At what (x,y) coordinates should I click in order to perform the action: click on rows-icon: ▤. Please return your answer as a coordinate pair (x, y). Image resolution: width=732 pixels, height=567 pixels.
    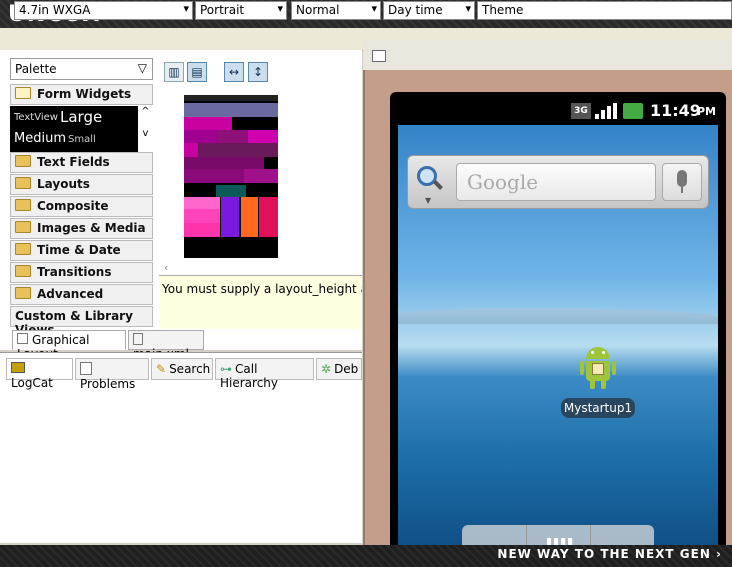
    Looking at the image, I should click on (197, 72).